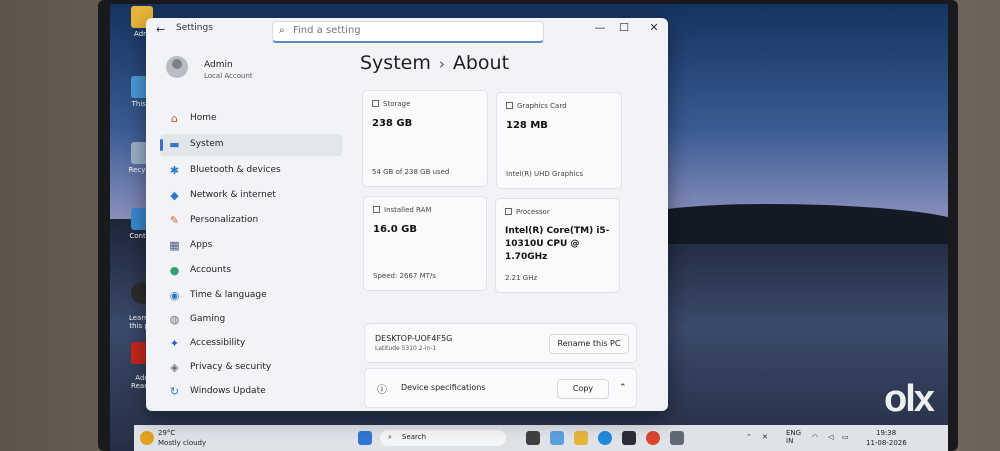 The width and height of the screenshot is (1000, 451). I want to click on store-icon, so click(629, 438).